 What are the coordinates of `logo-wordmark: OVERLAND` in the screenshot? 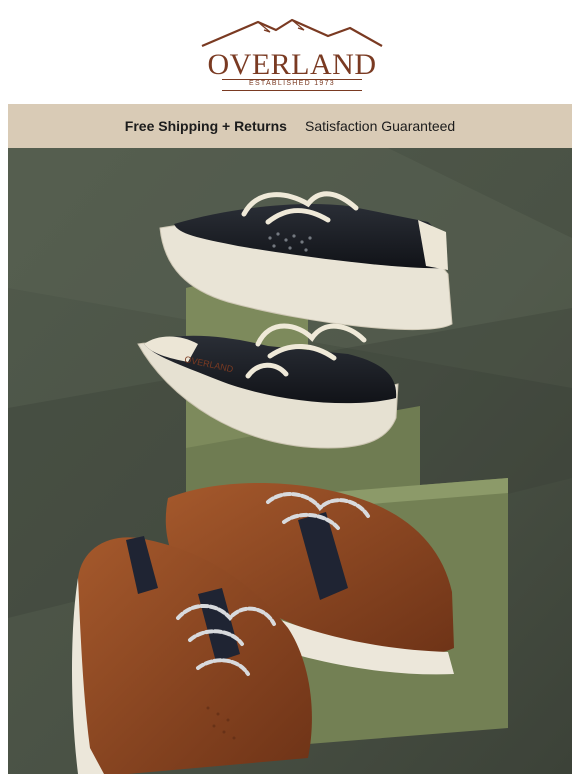 It's located at (292, 64).